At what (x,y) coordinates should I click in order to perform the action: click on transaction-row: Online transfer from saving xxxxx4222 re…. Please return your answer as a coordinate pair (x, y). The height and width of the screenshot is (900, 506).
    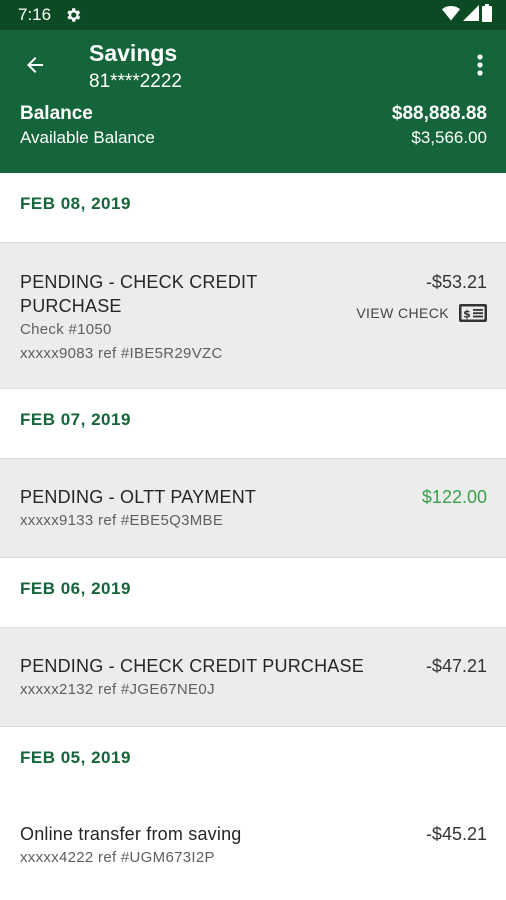
    Looking at the image, I should click on (253, 845).